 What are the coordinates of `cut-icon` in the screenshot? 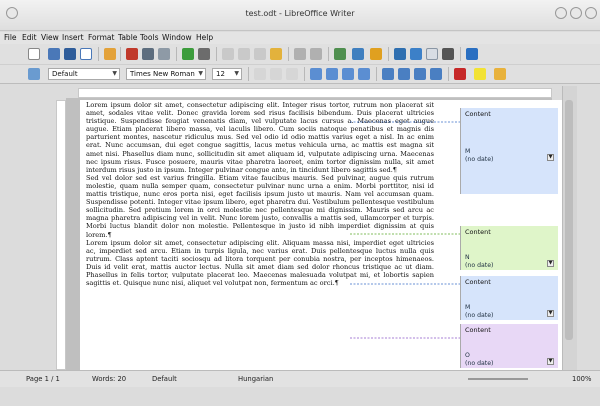 It's located at (228, 54).